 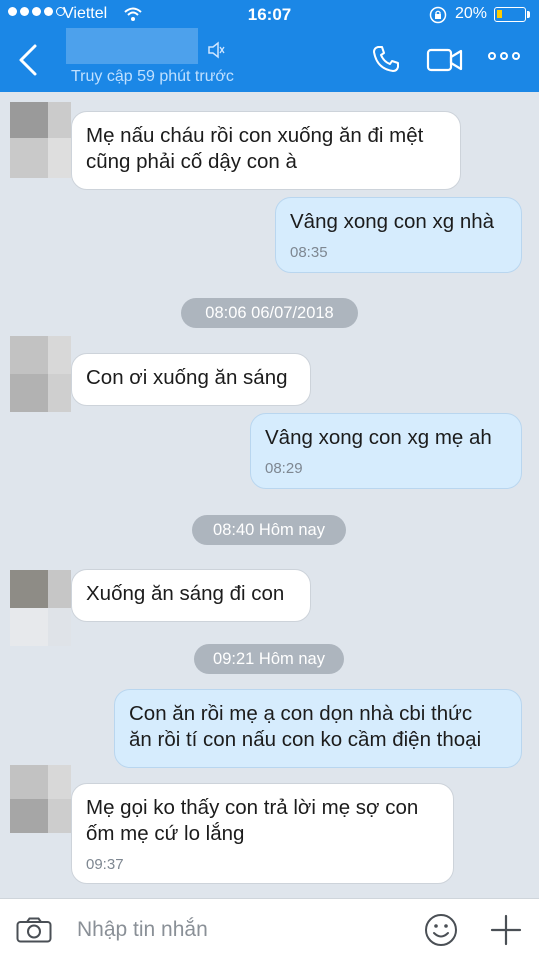 What do you see at coordinates (191, 161) in the screenshot?
I see `message-text: cũng phải cố dậy con à` at bounding box center [191, 161].